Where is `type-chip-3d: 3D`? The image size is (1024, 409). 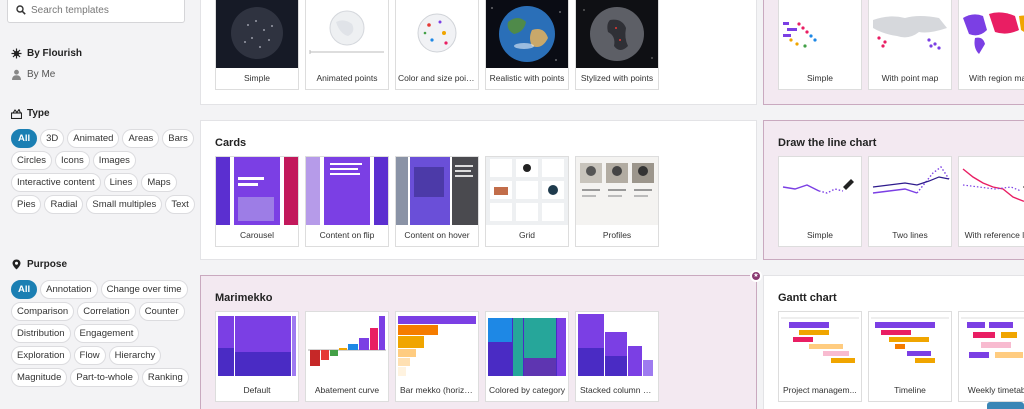 type-chip-3d: 3D is located at coordinates (52, 138).